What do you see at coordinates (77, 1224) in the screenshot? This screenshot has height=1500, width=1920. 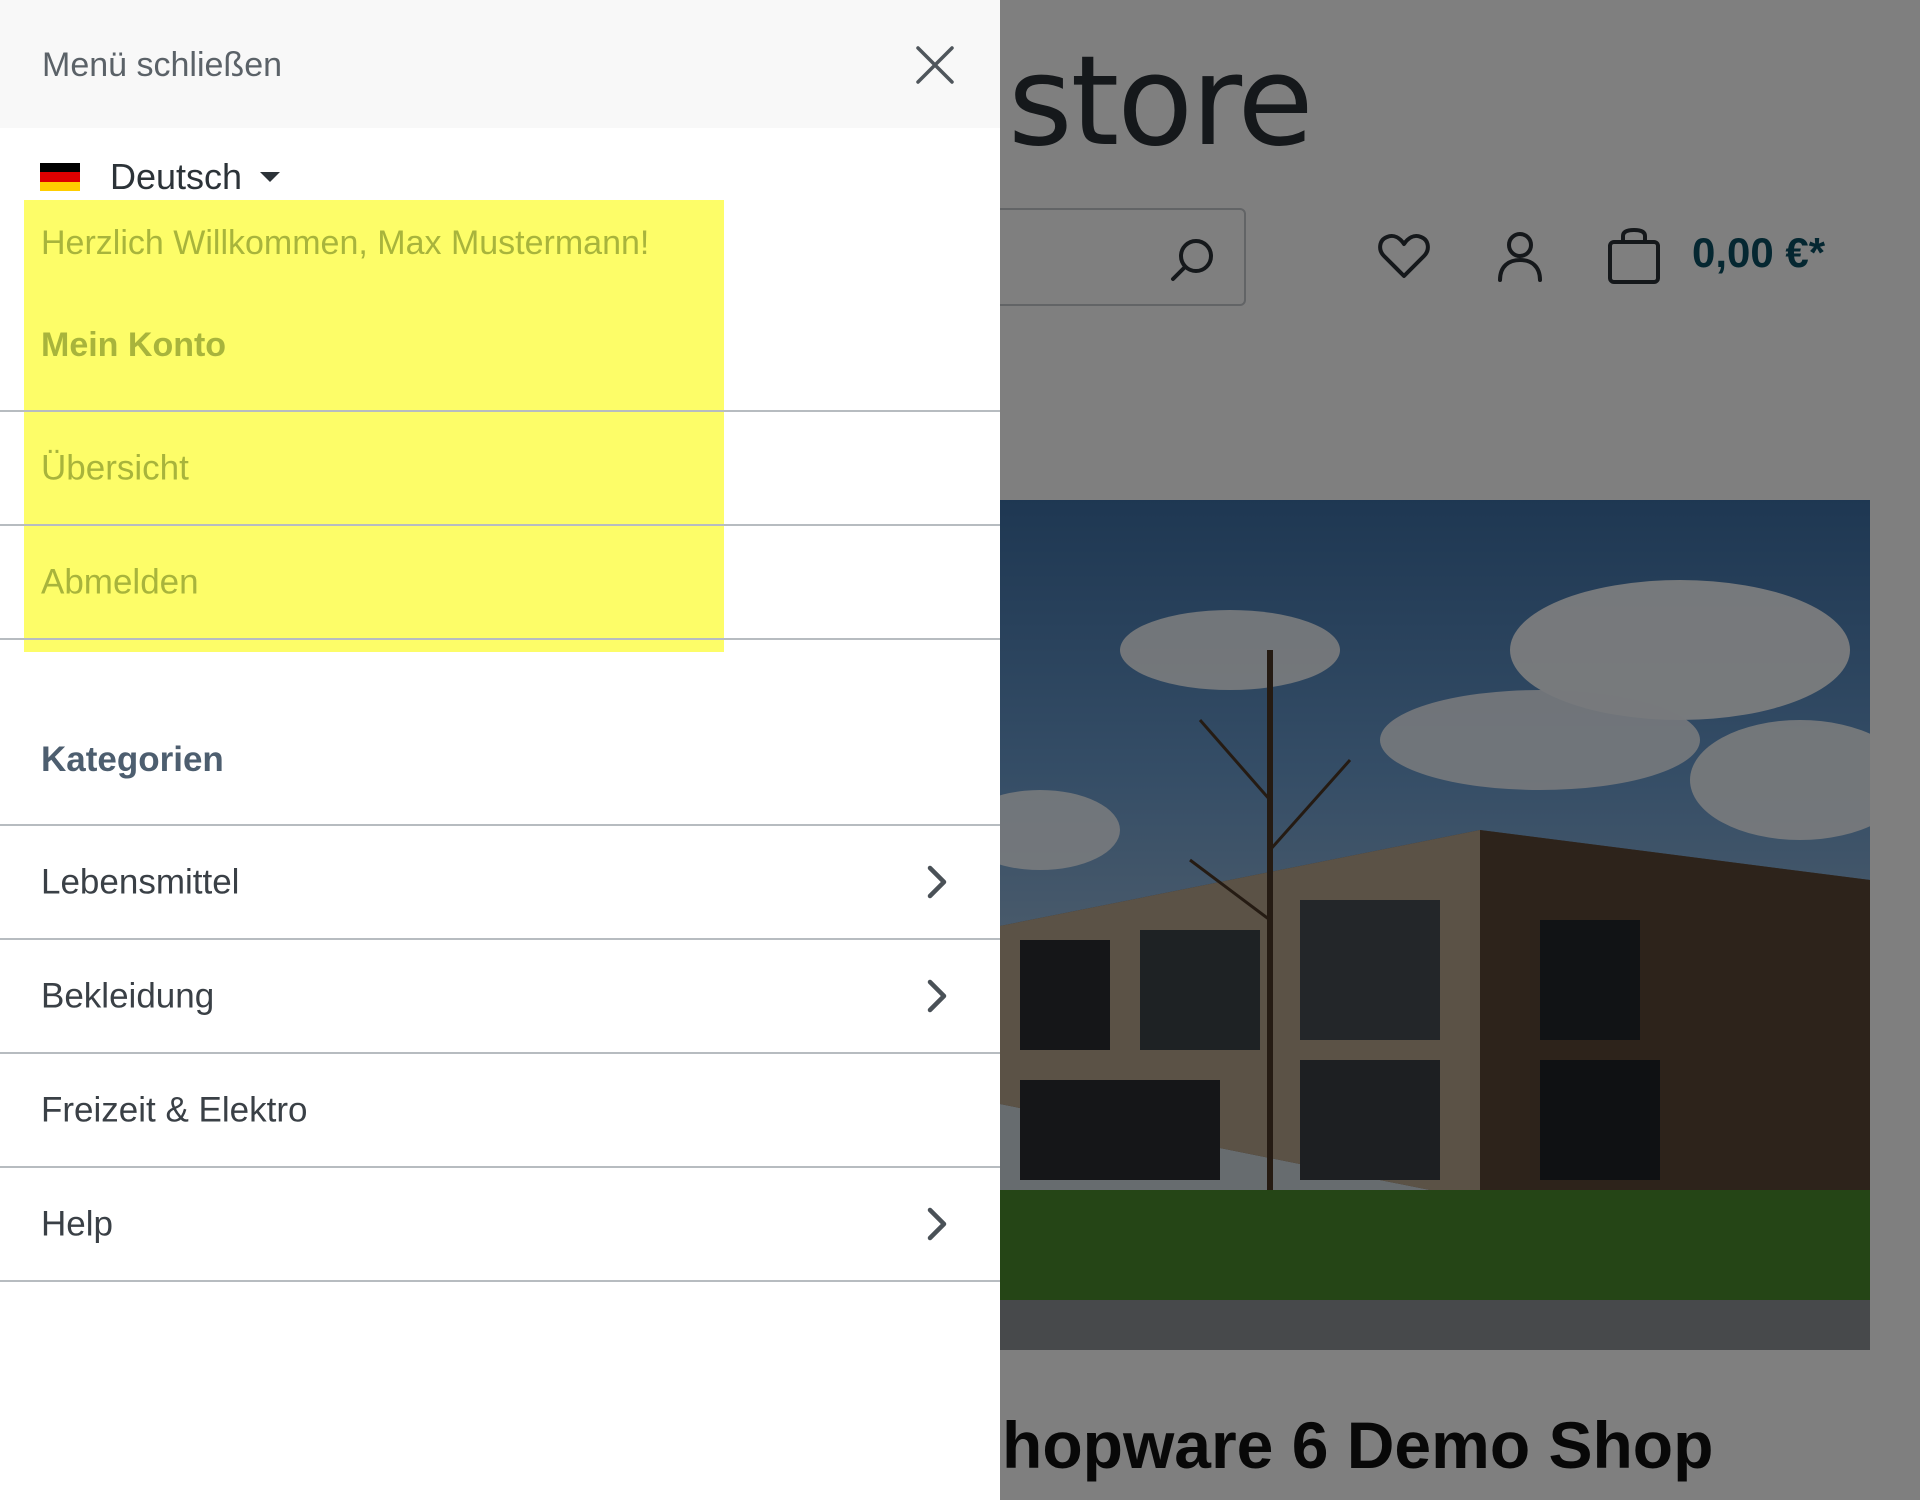 I see `category-label: Help` at bounding box center [77, 1224].